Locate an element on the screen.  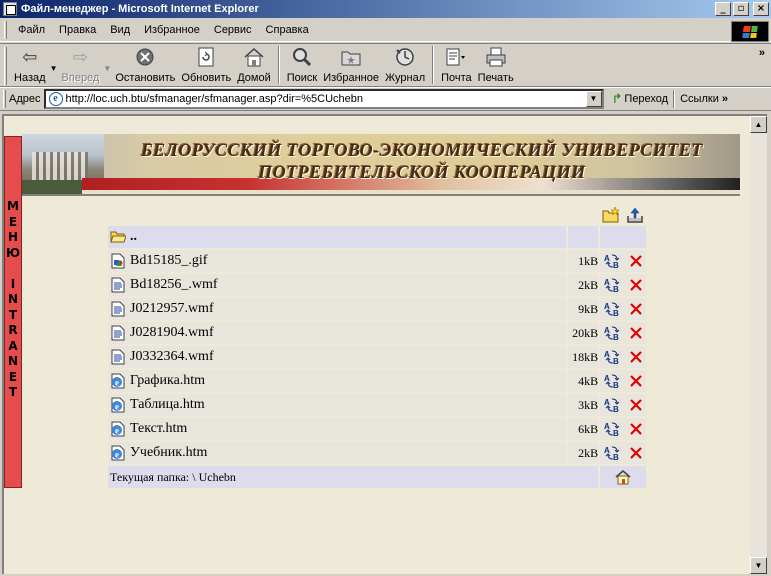
scroll-up-icon: ▲ is located at coordinates (758, 124).